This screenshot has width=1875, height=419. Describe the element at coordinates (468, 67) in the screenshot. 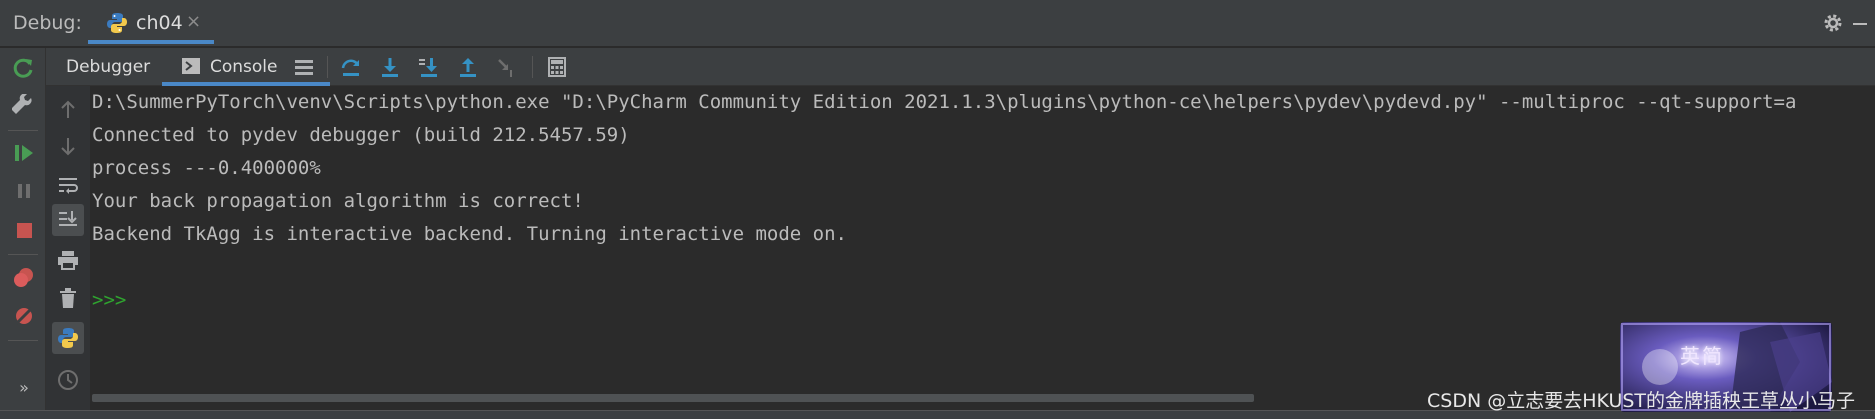

I see `step-out-icon` at that location.